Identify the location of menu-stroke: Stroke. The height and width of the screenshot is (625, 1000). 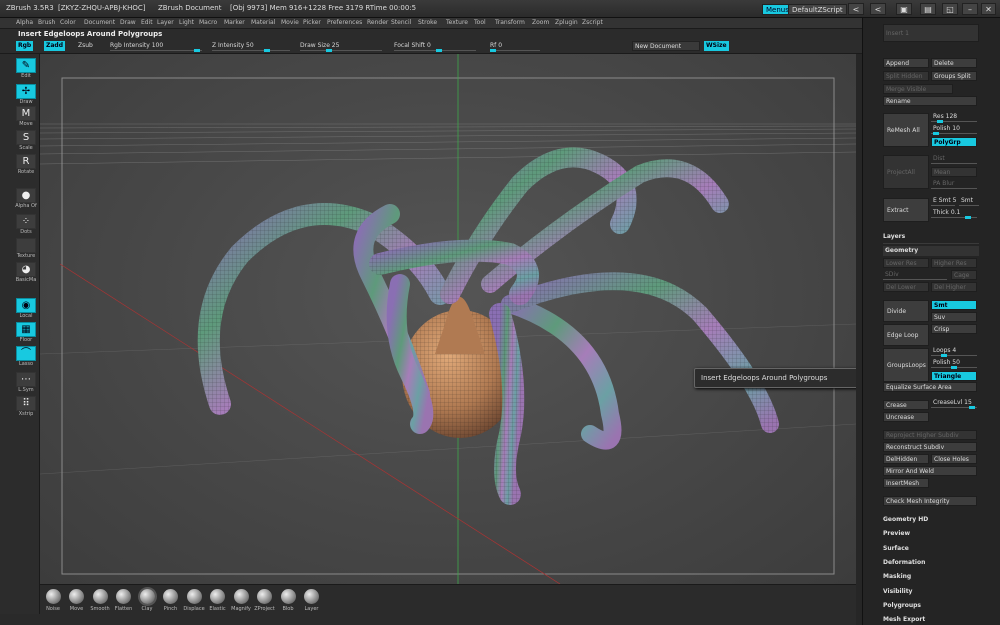
(427, 22).